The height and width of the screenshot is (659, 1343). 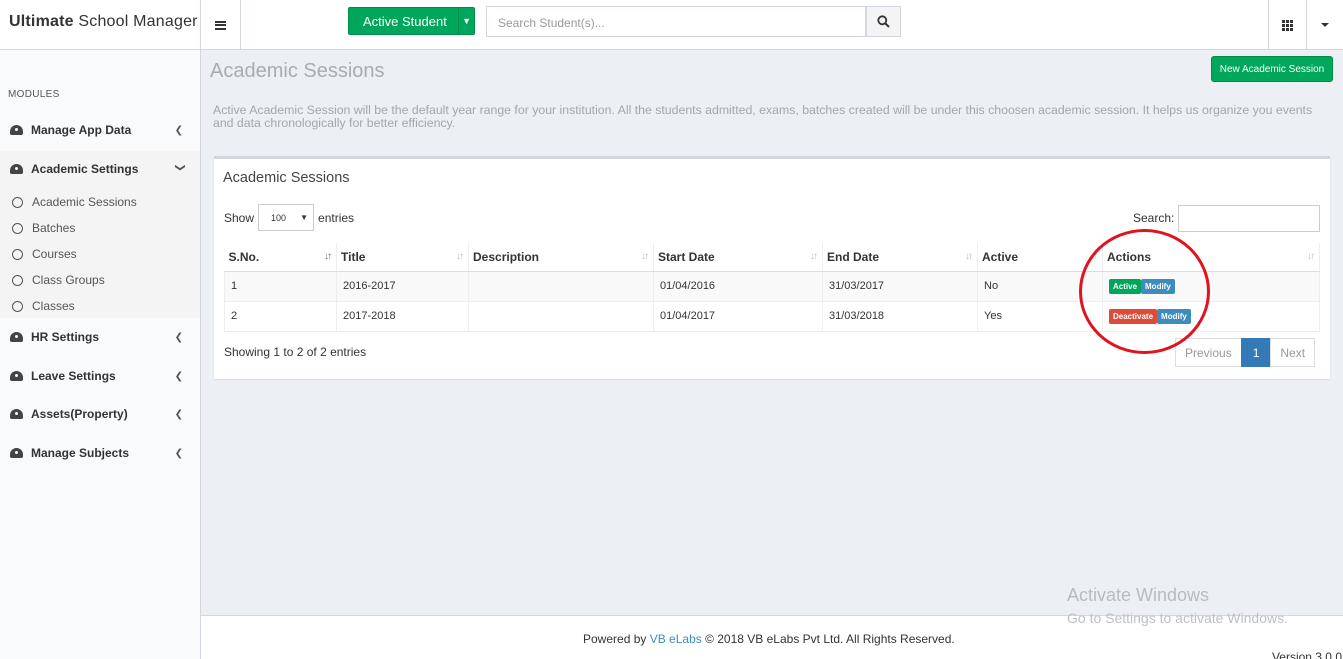 I want to click on entries-length-control: Show 100 entries, so click(x=289, y=217).